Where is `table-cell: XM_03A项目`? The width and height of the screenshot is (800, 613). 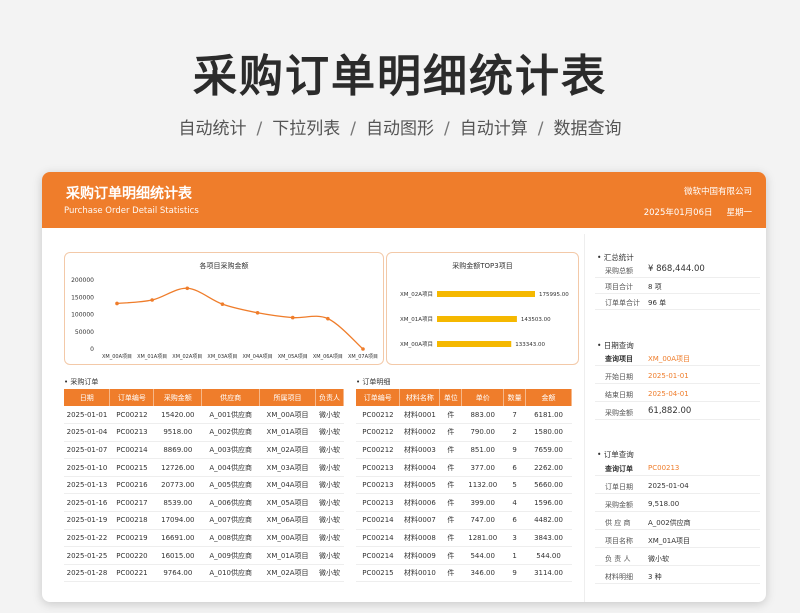
table-cell: XM_03A项目 is located at coordinates (287, 467).